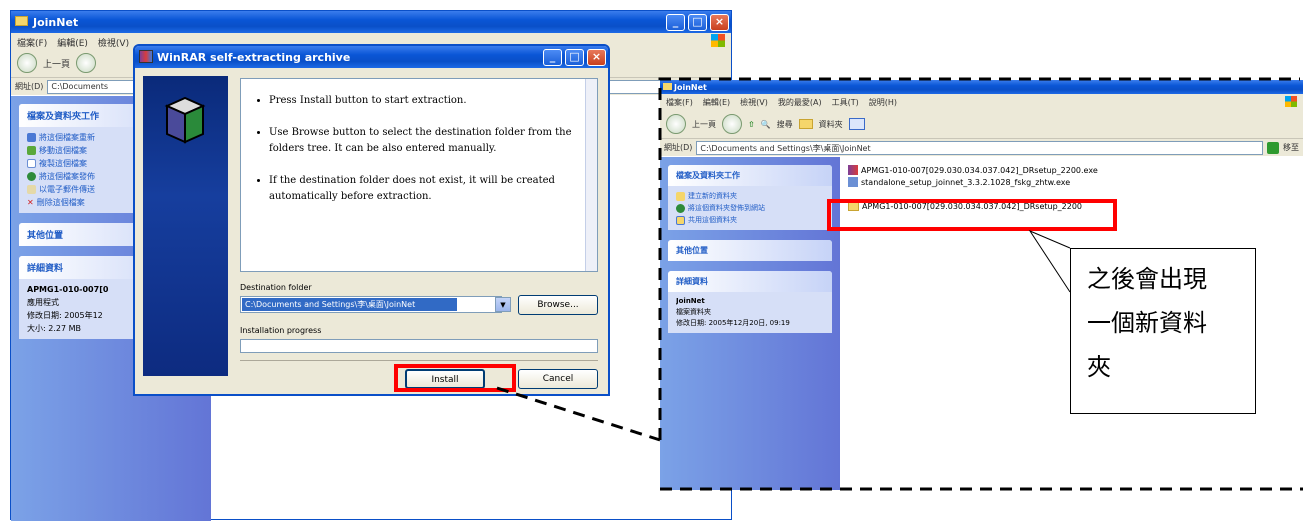 This screenshot has width=1303, height=521. I want to click on callout-line-3: 夾, so click(1099, 367).